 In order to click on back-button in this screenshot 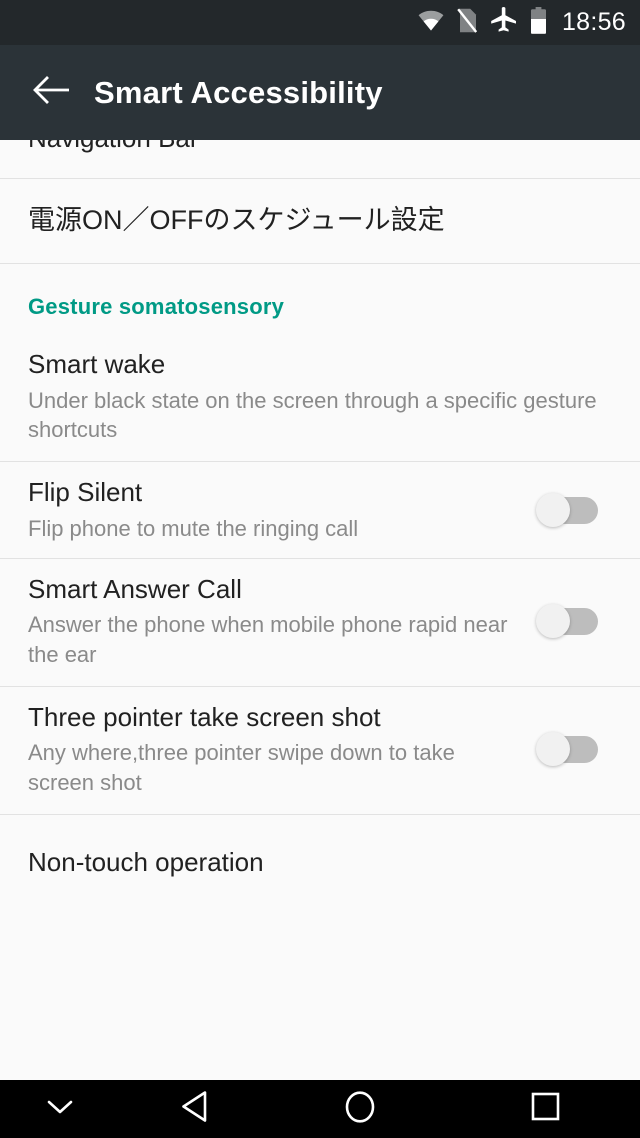, I will do `click(51, 93)`.